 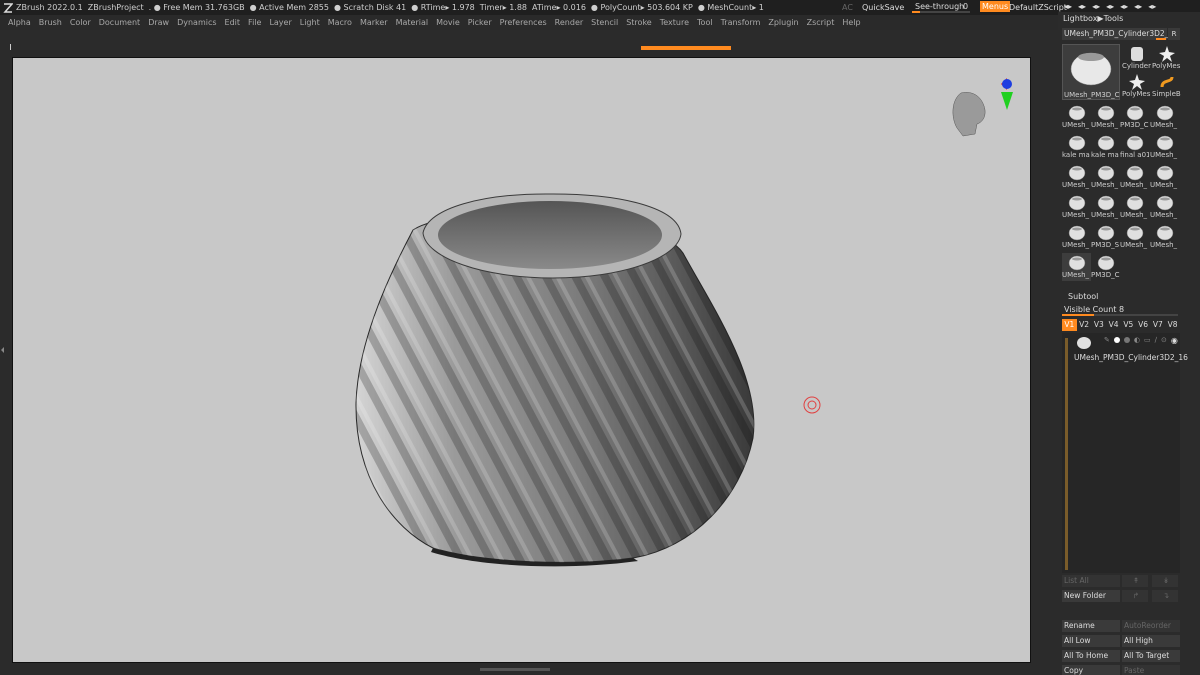 I want to click on tool-thumb: PM3D_S, so click(x=1105, y=237).